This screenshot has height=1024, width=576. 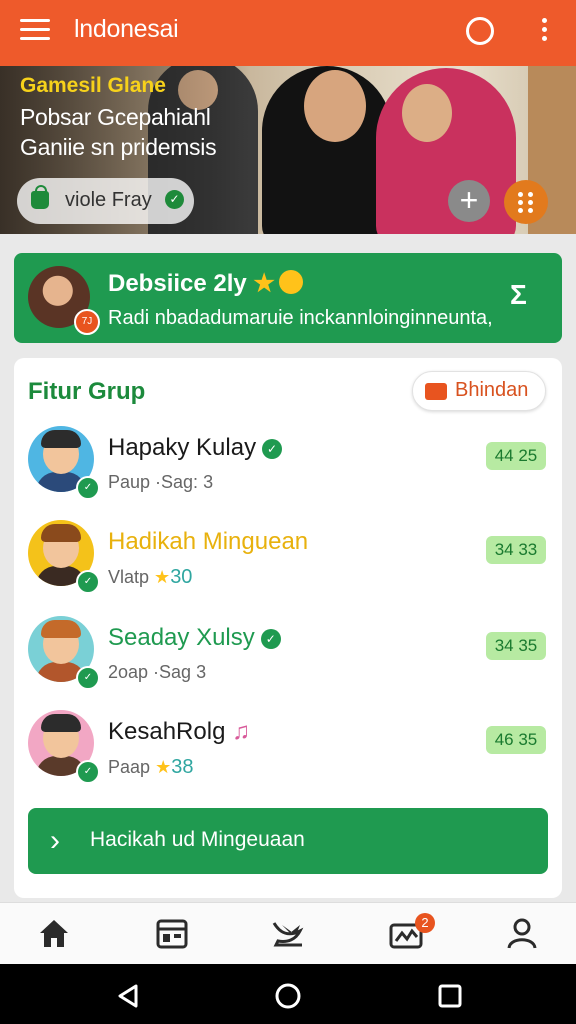 I want to click on bottom-navigation: 2, so click(x=288, y=933).